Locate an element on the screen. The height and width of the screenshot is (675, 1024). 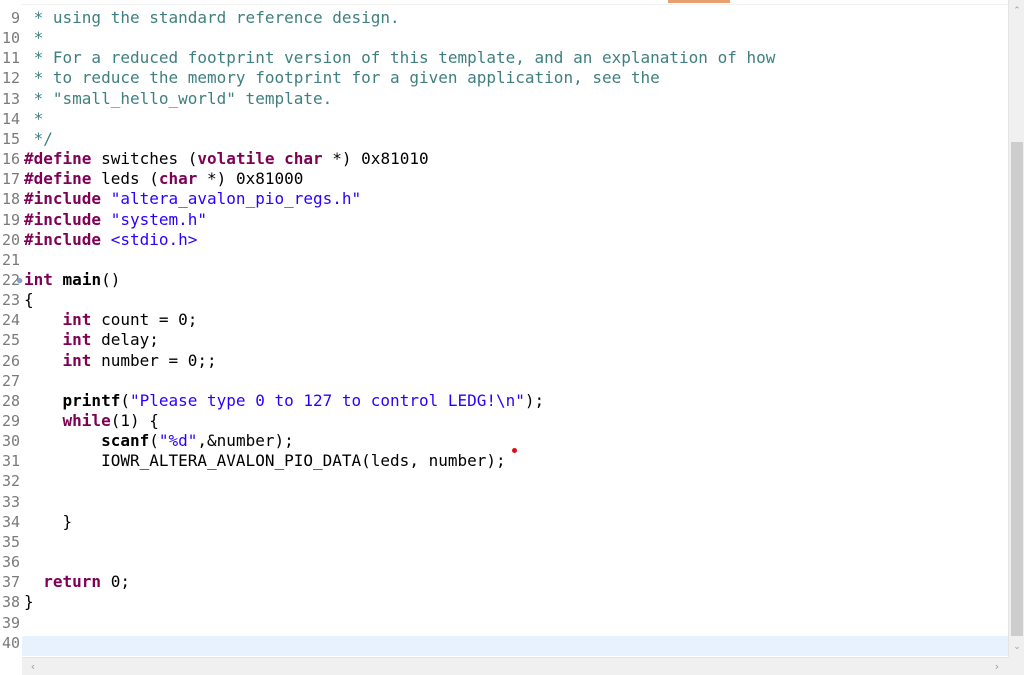
code-token-plain: *) 0x81000 is located at coordinates (250, 178).